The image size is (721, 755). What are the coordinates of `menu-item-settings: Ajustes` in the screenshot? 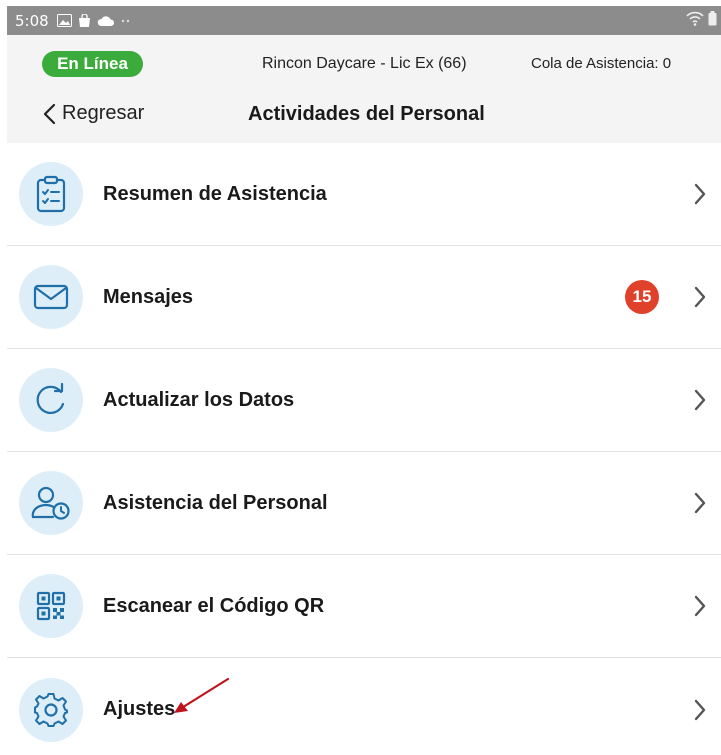 It's located at (364, 706).